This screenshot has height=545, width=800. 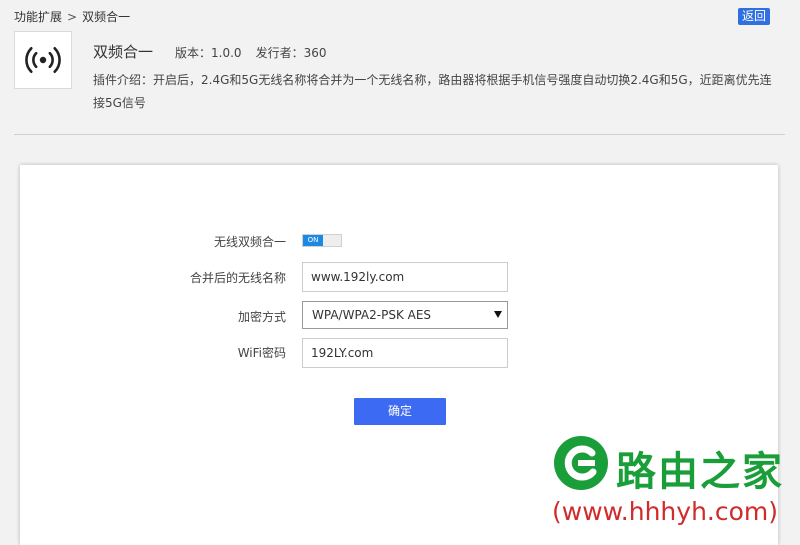 I want to click on breadcrumb-parent-link: 功能扩展, so click(x=38, y=17).